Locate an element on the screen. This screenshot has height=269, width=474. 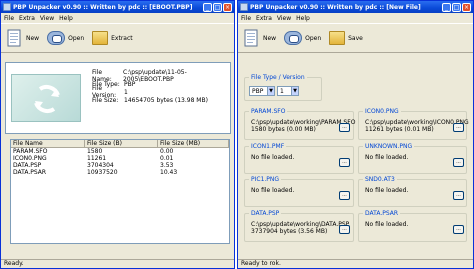
cell-bytes: 1580 is located at coordinates (95, 151).